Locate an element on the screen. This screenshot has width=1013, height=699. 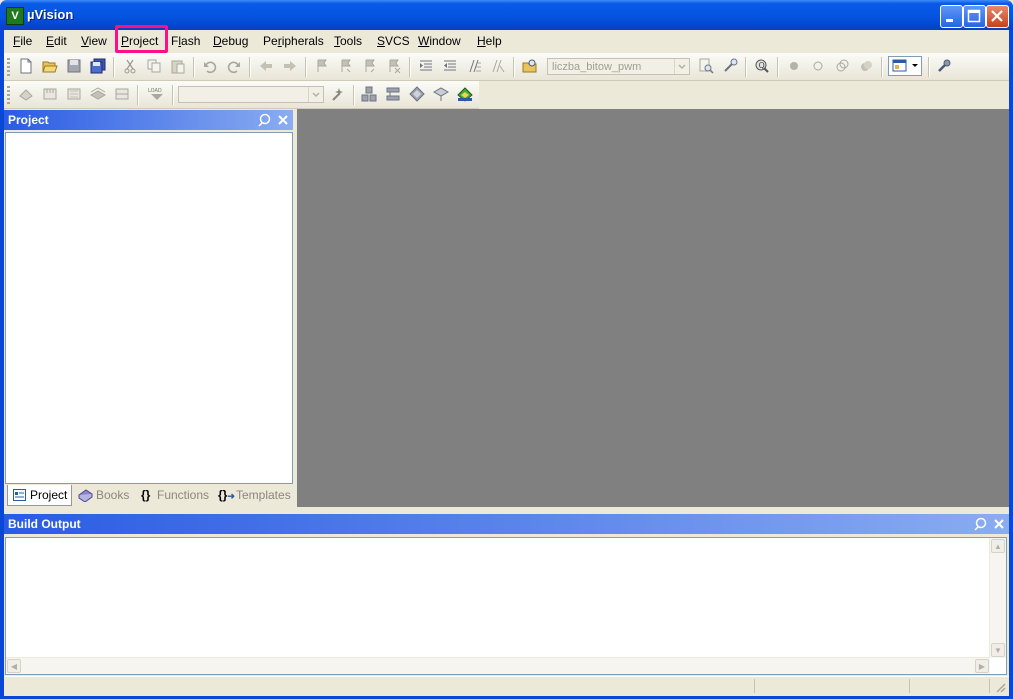
menu-view: View is located at coordinates (94, 41).